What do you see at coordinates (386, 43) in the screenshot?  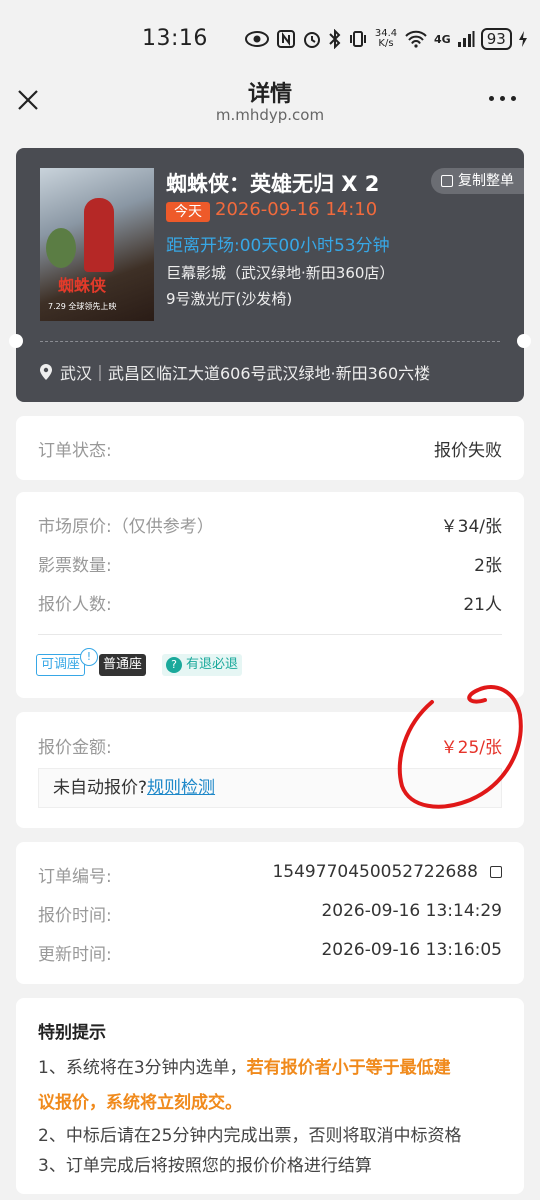 I see `net-speed-unit: K/s` at bounding box center [386, 43].